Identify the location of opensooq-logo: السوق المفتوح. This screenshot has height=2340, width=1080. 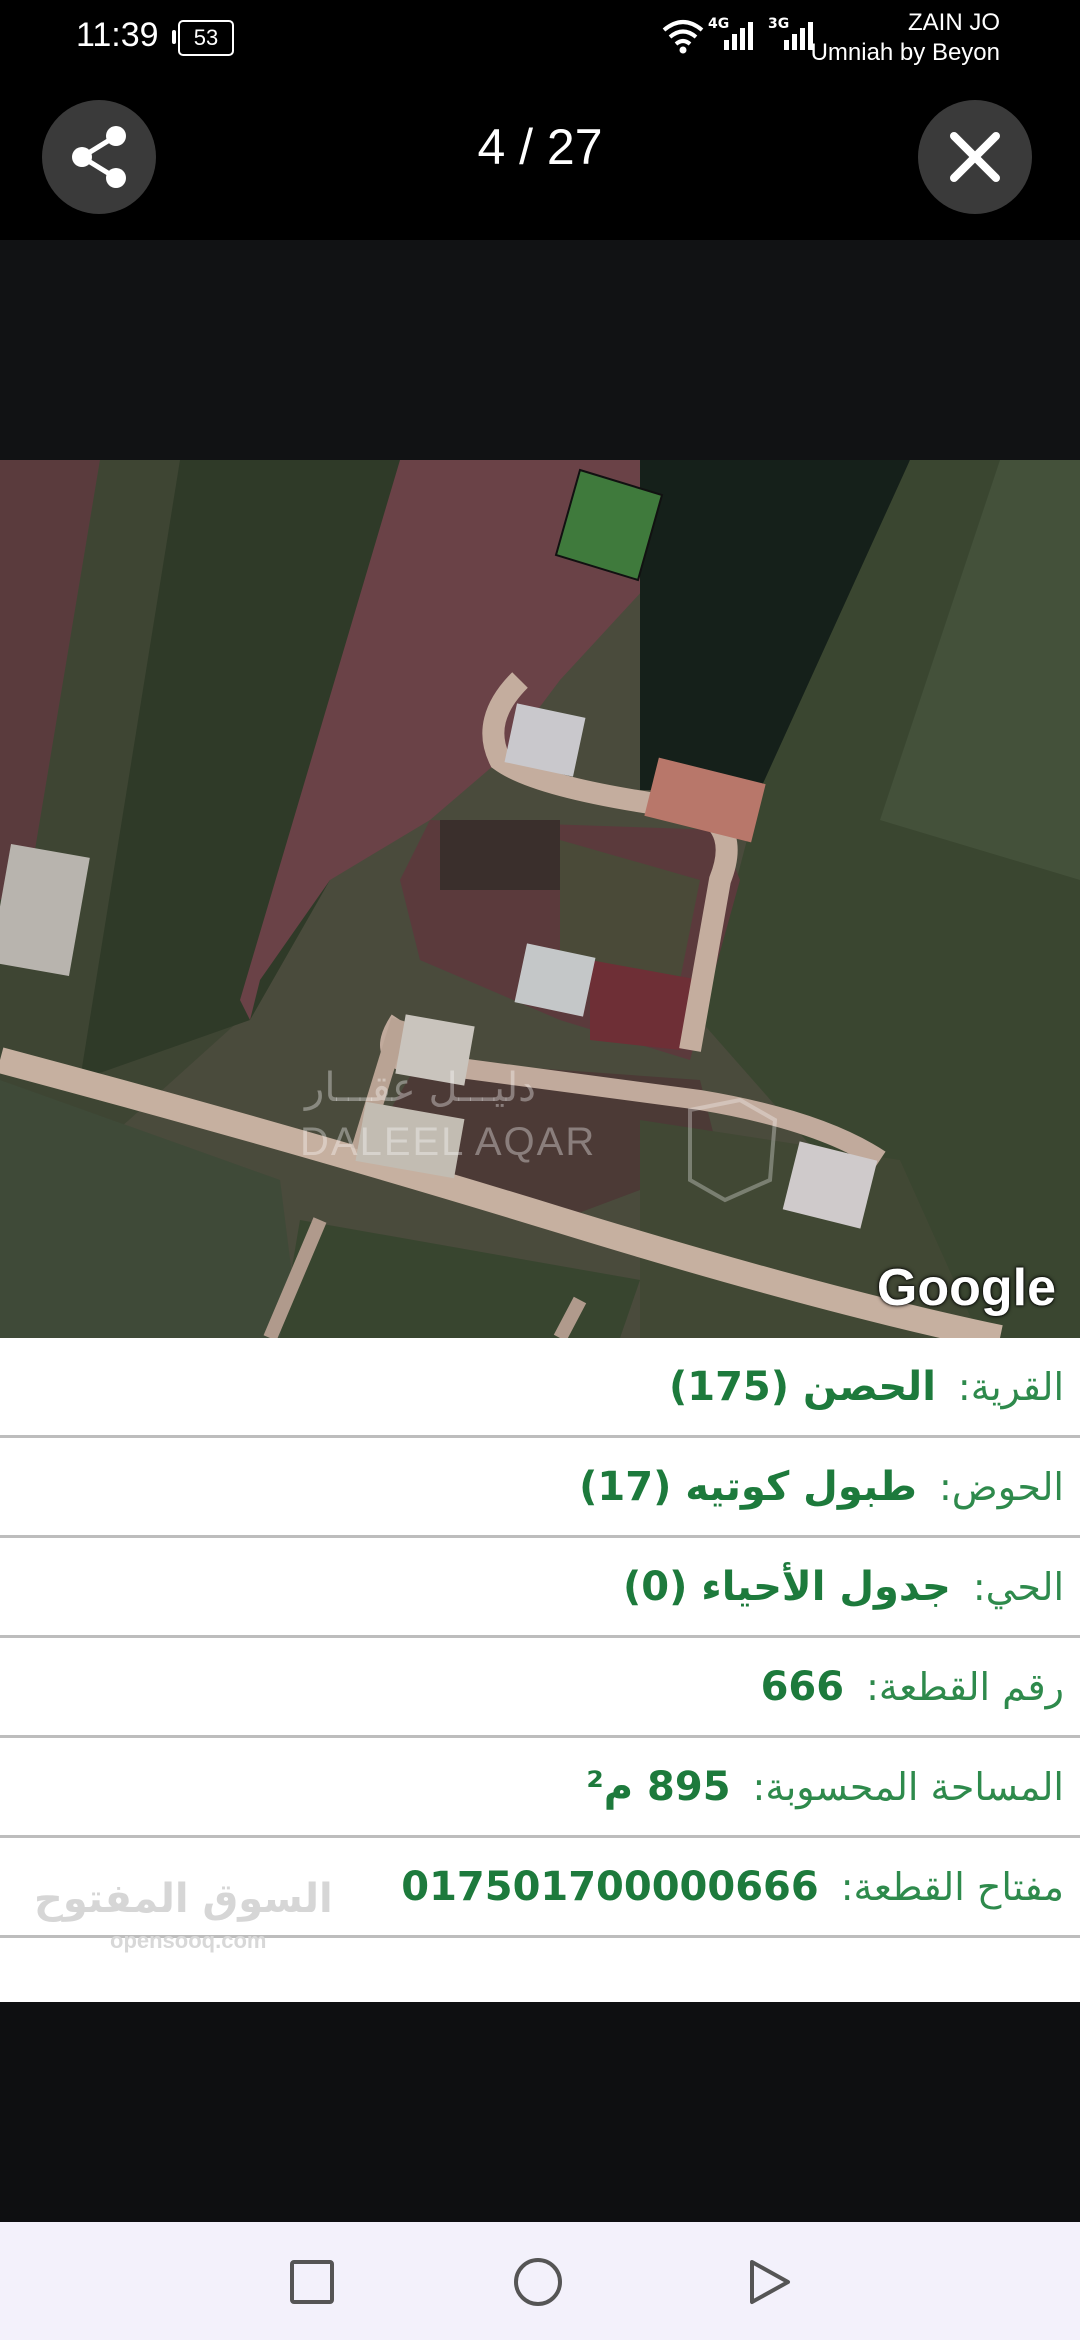
(183, 1899).